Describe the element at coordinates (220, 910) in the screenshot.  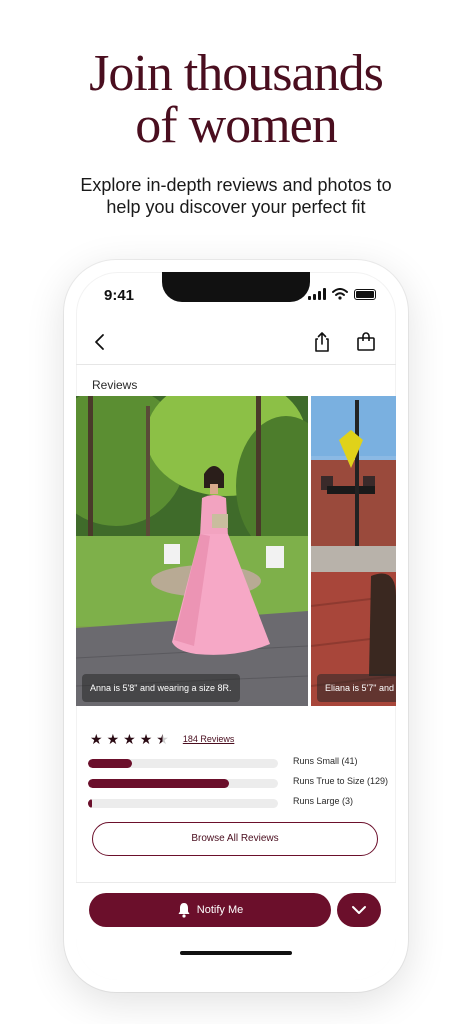
I see `notify-me-label: Notify Me` at that location.